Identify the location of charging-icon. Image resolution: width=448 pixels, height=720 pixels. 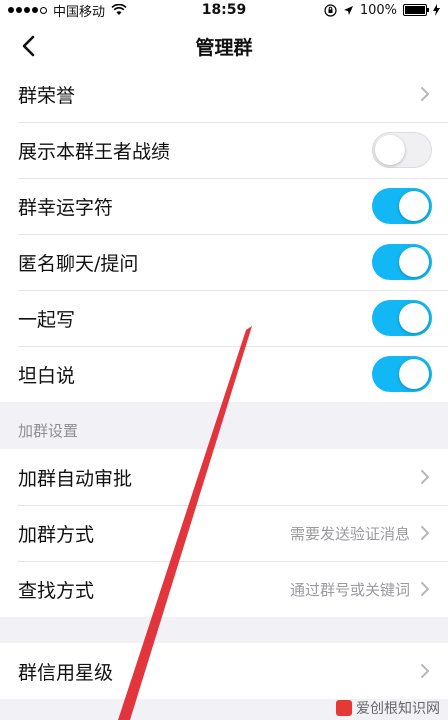
(436, 10).